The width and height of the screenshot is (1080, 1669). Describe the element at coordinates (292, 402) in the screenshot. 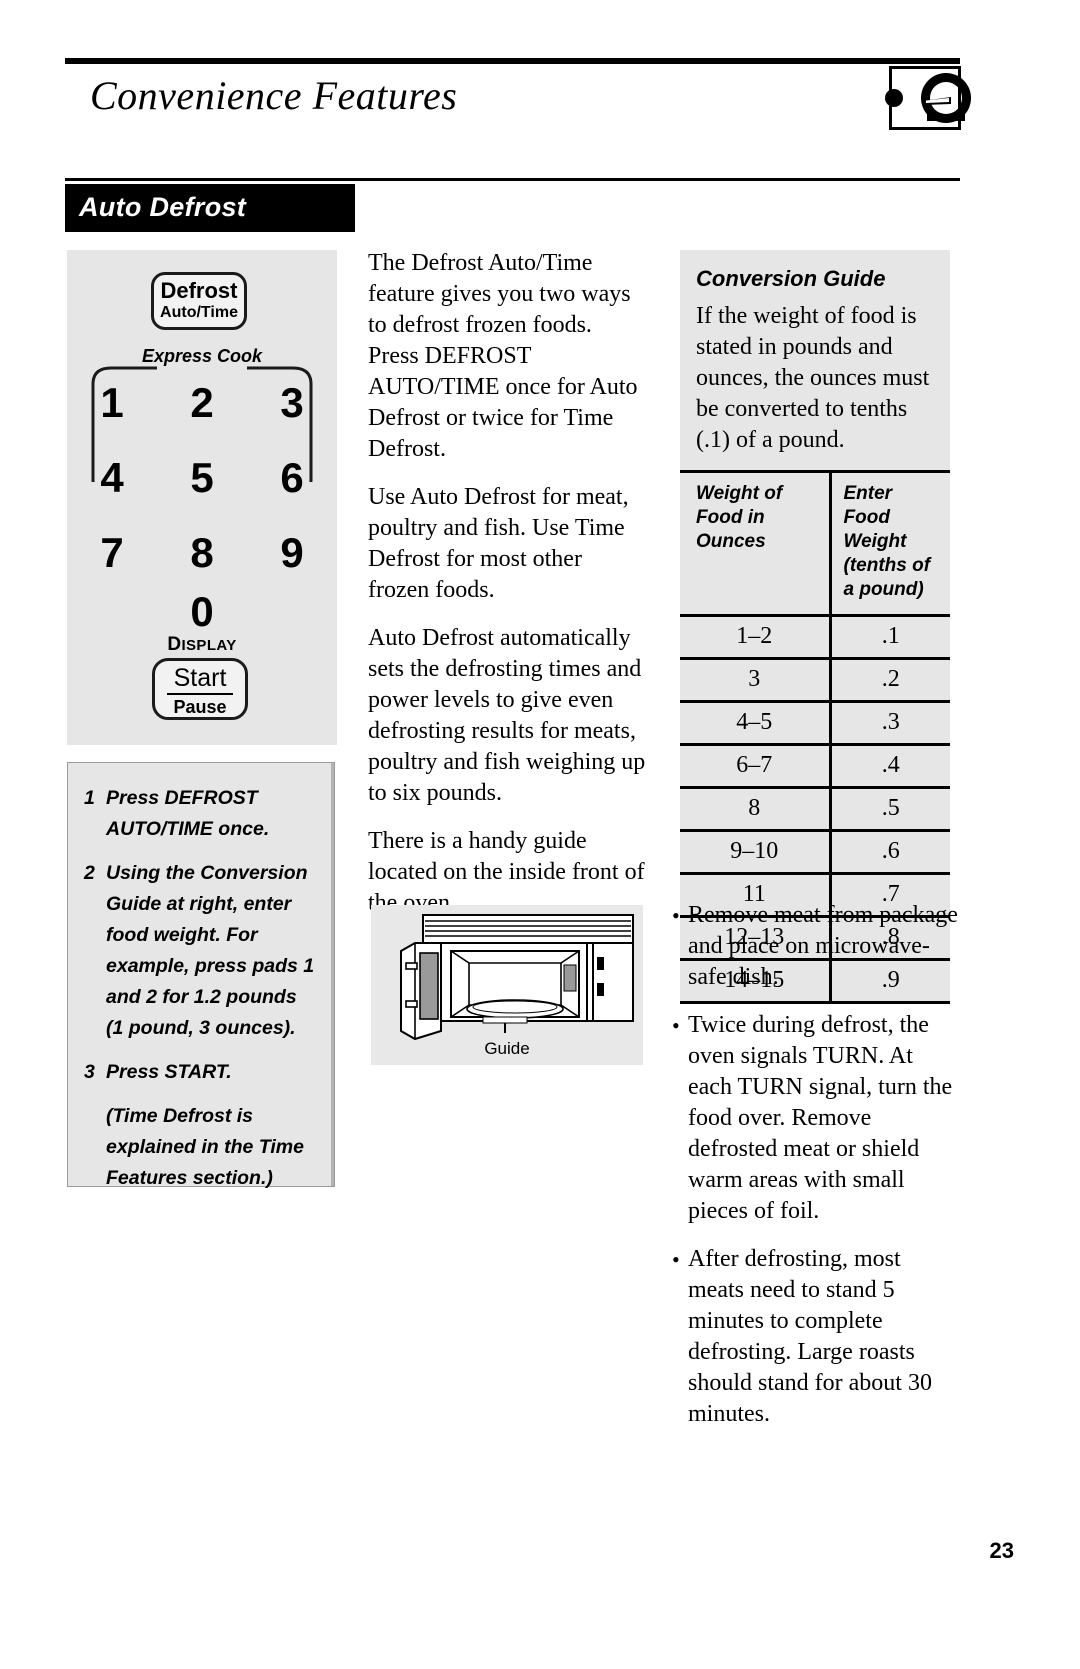

I see `keypad-key-3: 3` at that location.